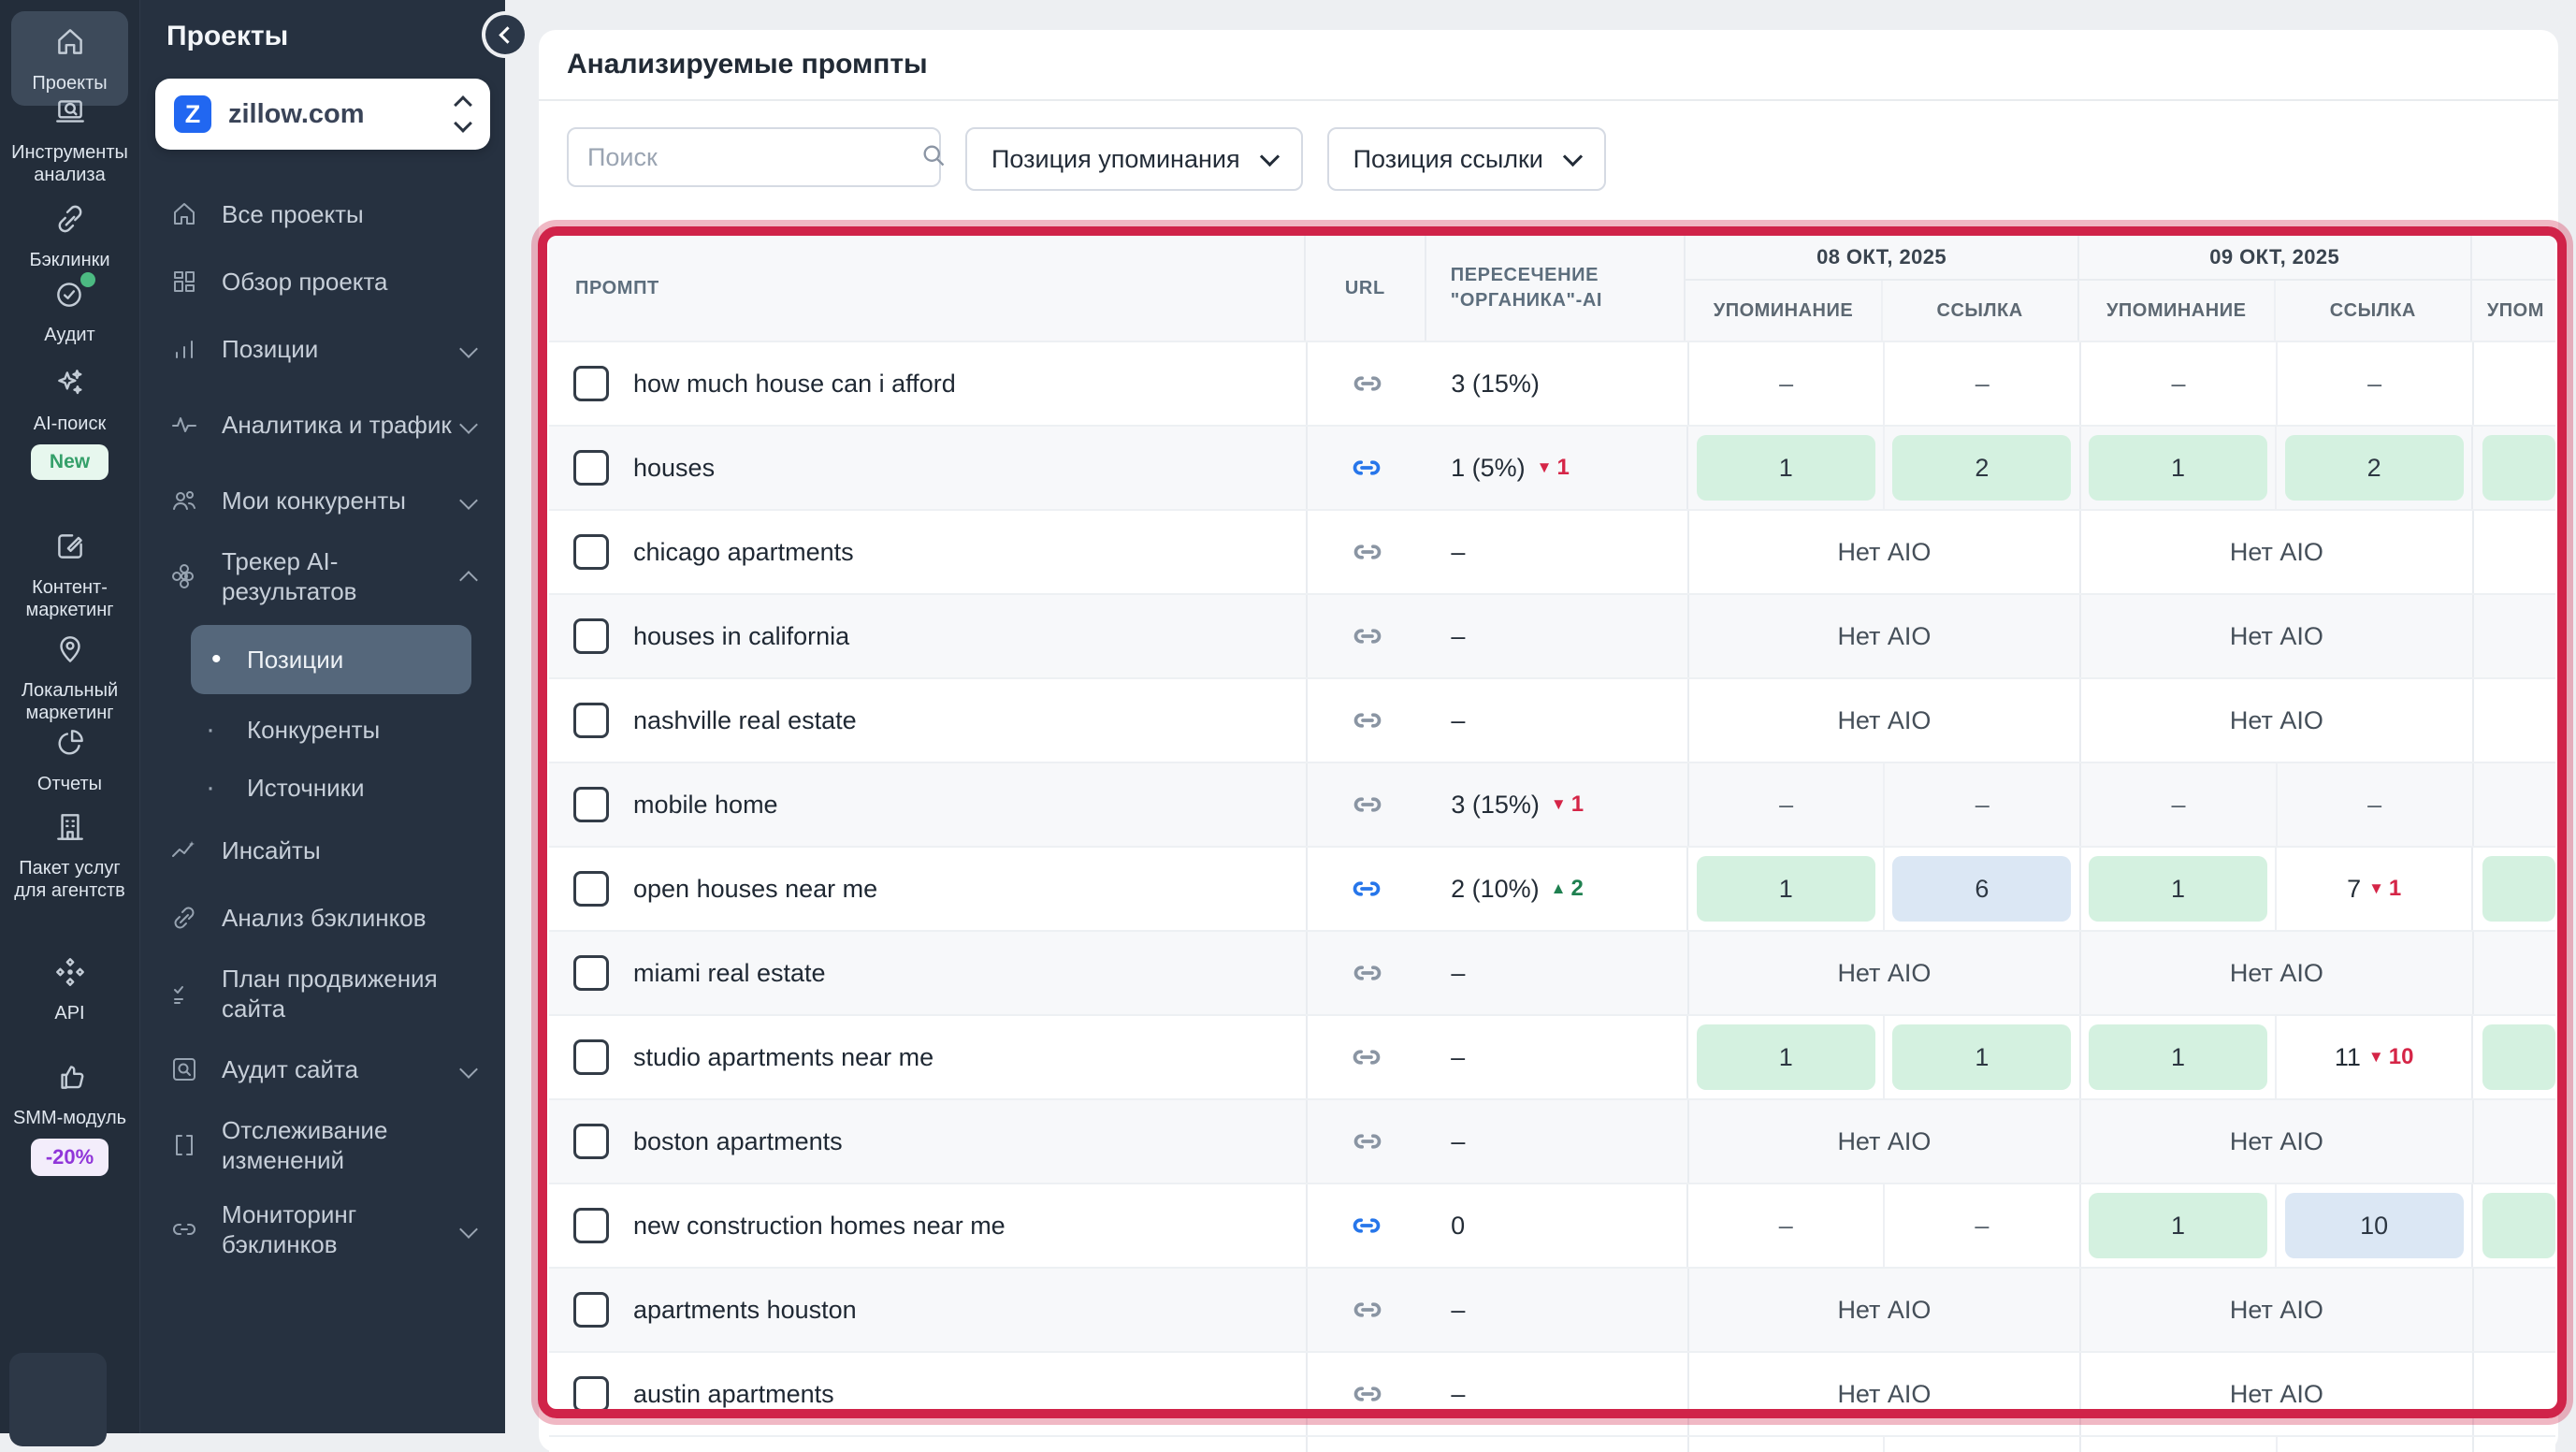 The image size is (2576, 1452). What do you see at coordinates (1466, 159) in the screenshot?
I see `link-position-filter: Позиция ссылки` at bounding box center [1466, 159].